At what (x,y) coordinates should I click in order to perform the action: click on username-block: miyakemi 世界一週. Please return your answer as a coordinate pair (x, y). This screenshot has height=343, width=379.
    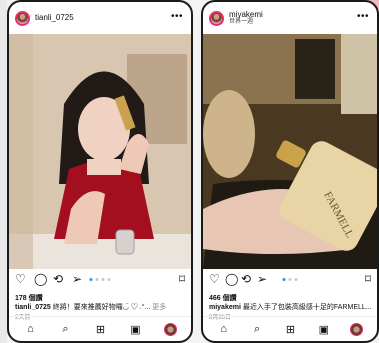
    Looking at the image, I should click on (246, 18).